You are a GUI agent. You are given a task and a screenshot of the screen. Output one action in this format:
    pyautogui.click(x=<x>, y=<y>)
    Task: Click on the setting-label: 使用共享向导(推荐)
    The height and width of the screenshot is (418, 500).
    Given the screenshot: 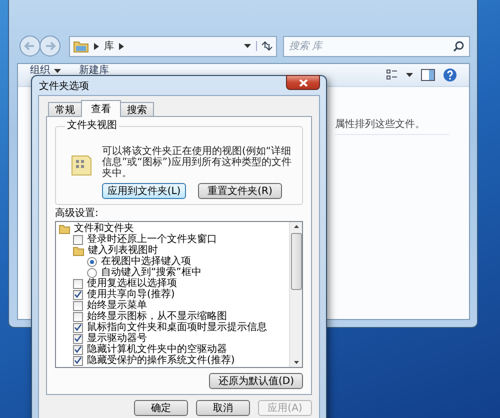 What is the action you would take?
    pyautogui.click(x=131, y=294)
    